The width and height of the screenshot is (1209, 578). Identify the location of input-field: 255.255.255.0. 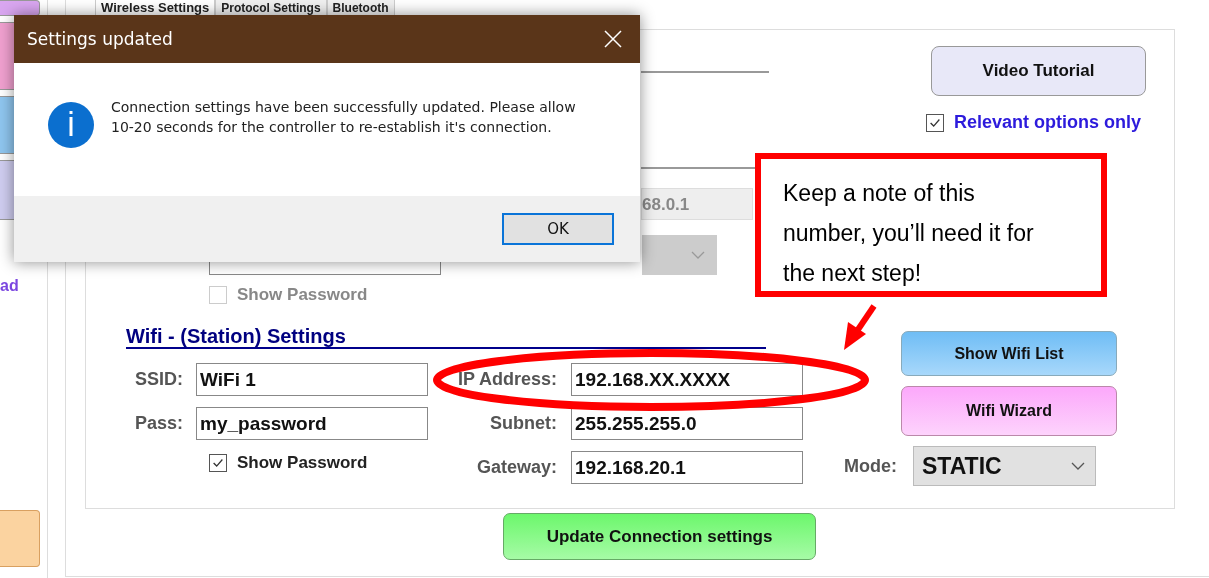
(687, 423).